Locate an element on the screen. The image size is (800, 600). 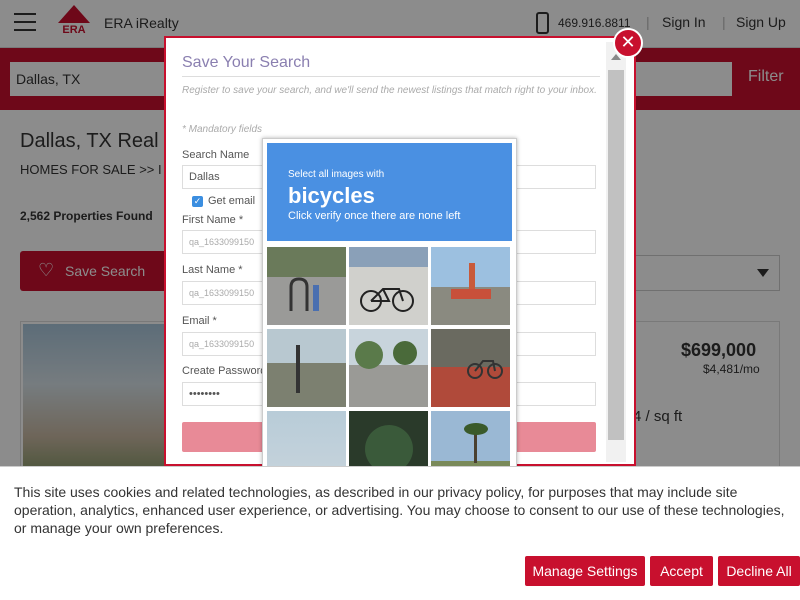
divider is located at coordinates (391, 76).